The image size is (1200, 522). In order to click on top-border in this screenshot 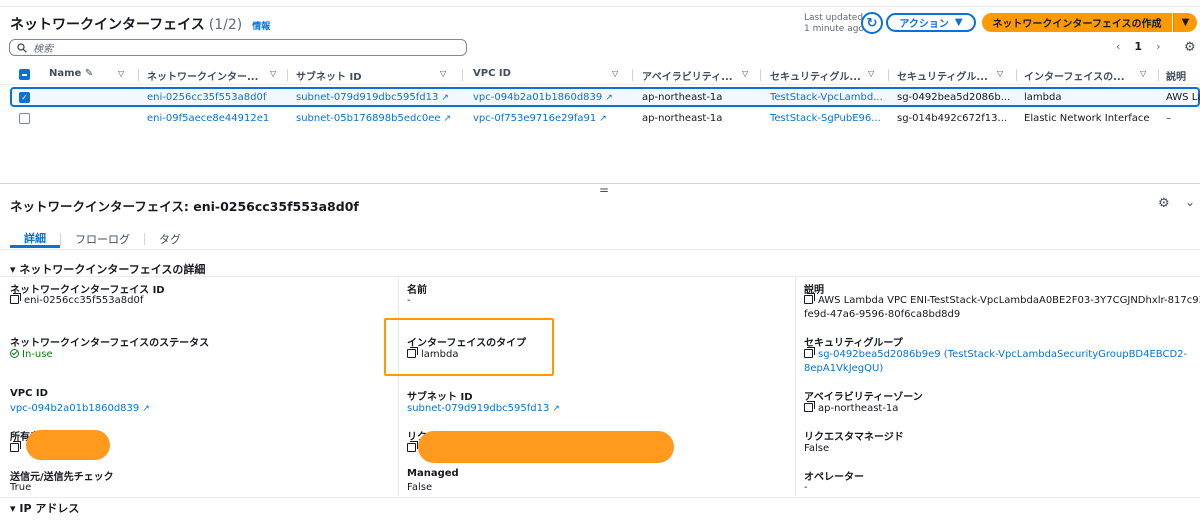, I will do `click(600, 6)`.